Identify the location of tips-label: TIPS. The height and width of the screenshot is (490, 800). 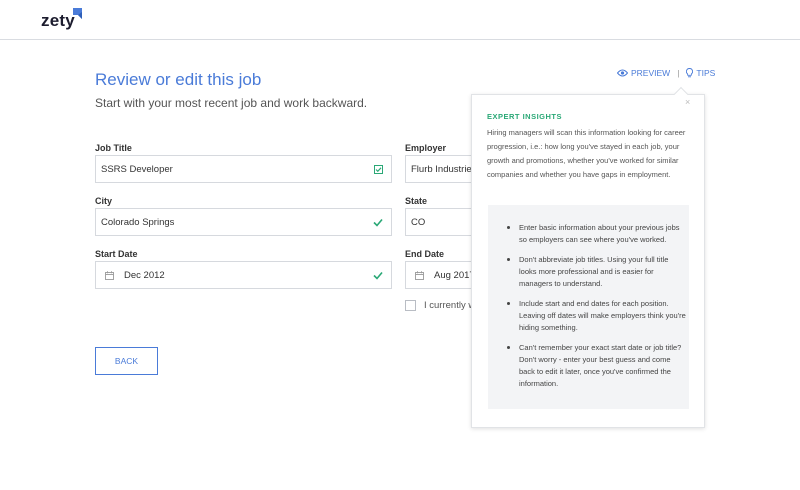
(706, 73).